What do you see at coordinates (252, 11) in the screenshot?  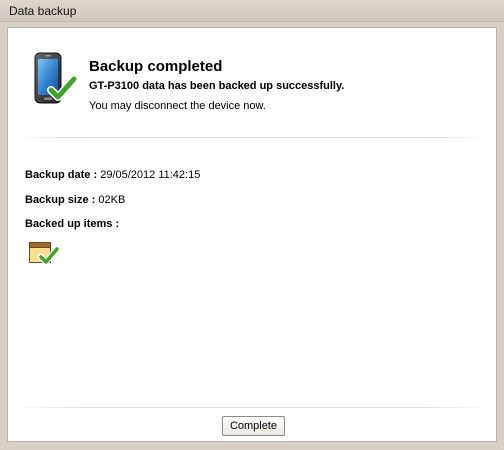 I see `title-bar: Data backup` at bounding box center [252, 11].